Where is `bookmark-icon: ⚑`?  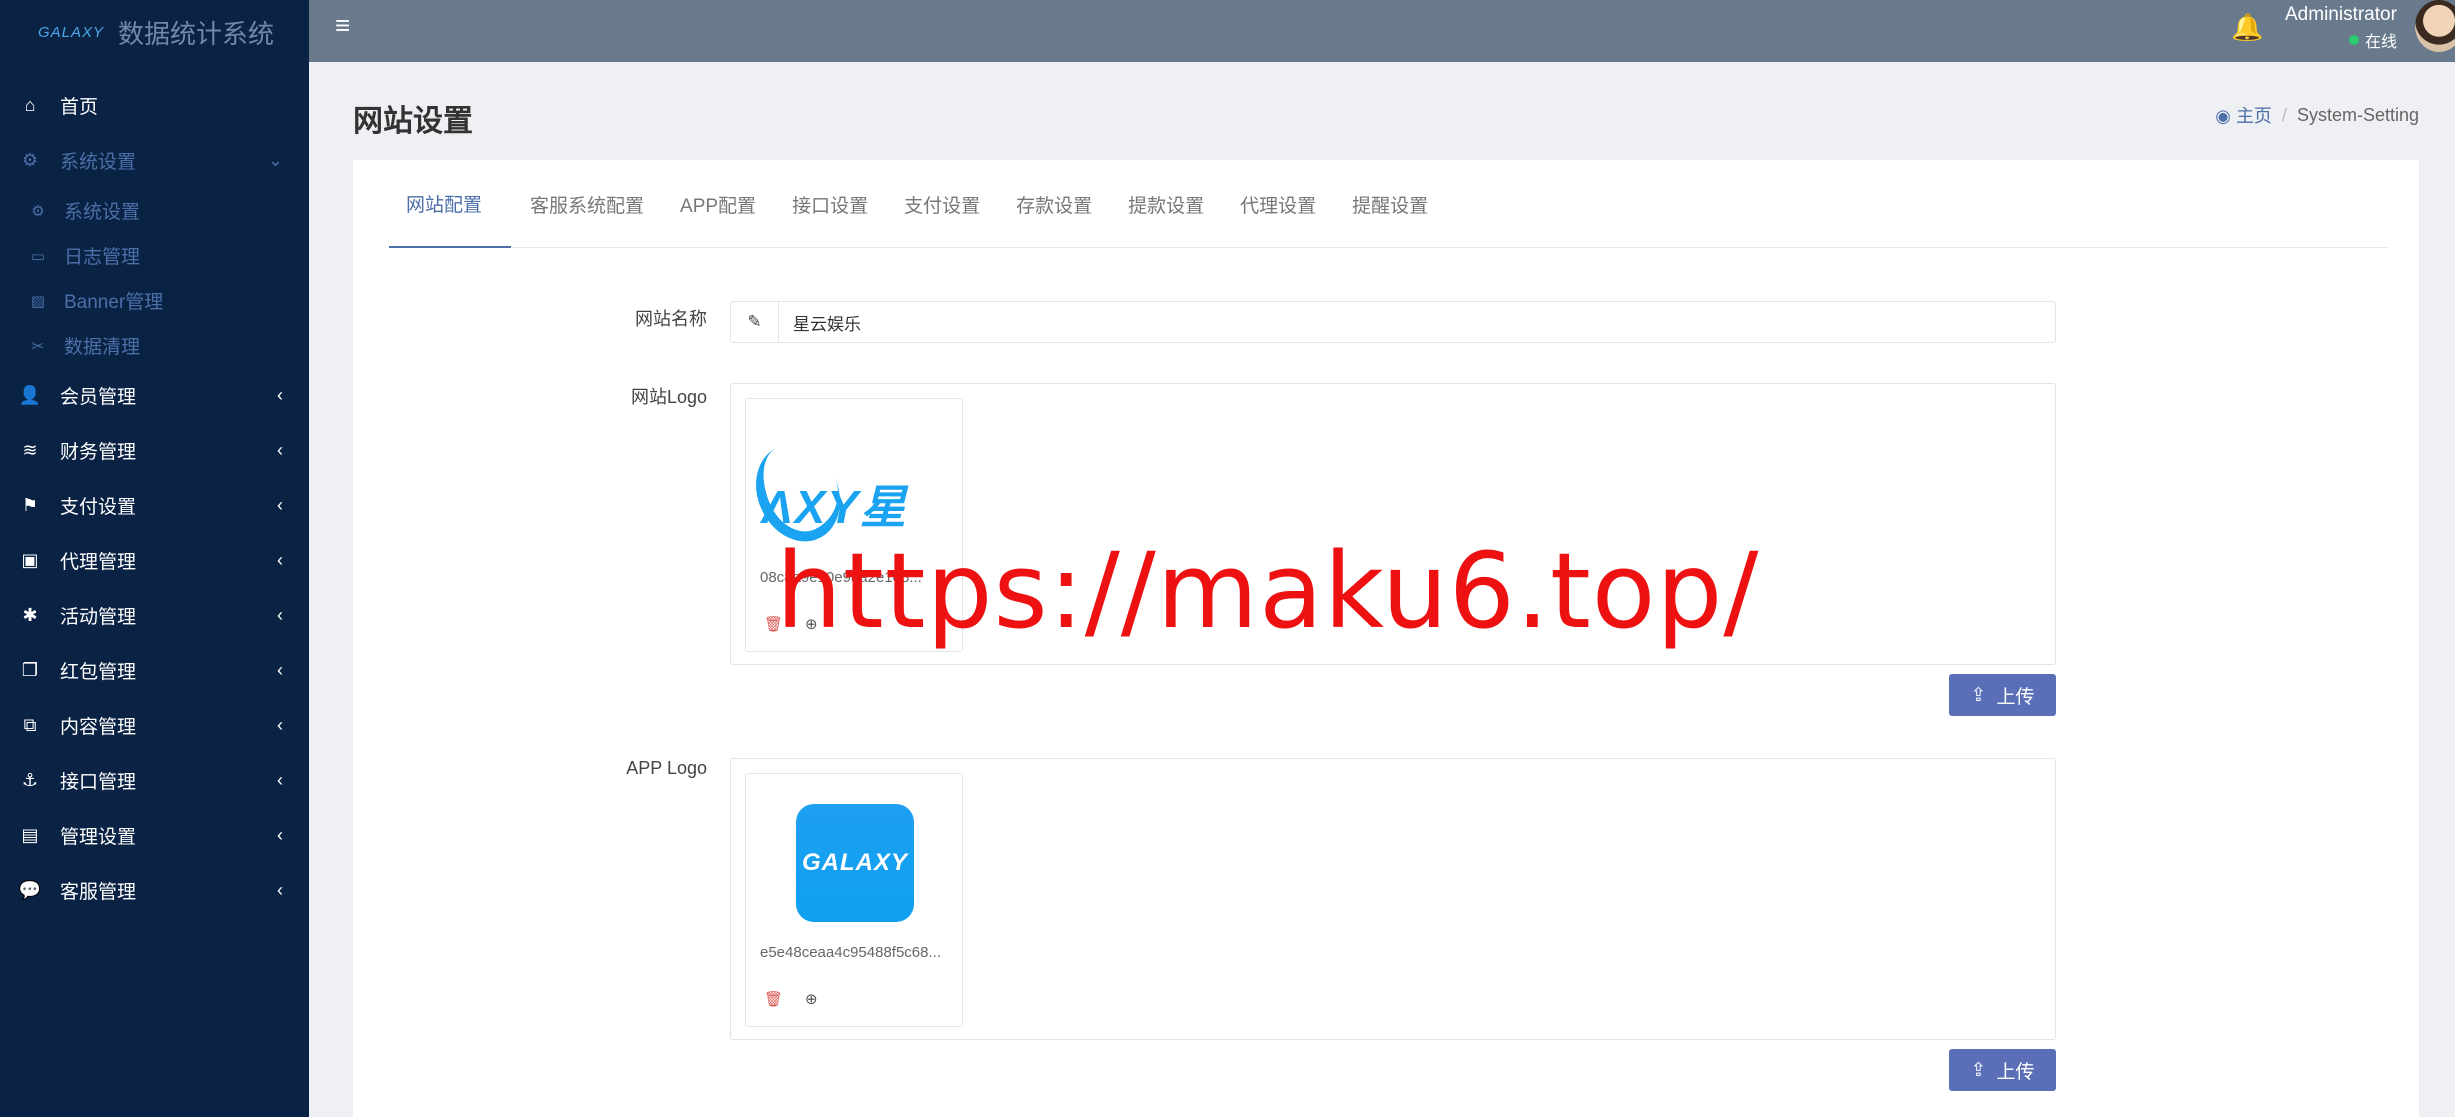 bookmark-icon: ⚑ is located at coordinates (30, 505).